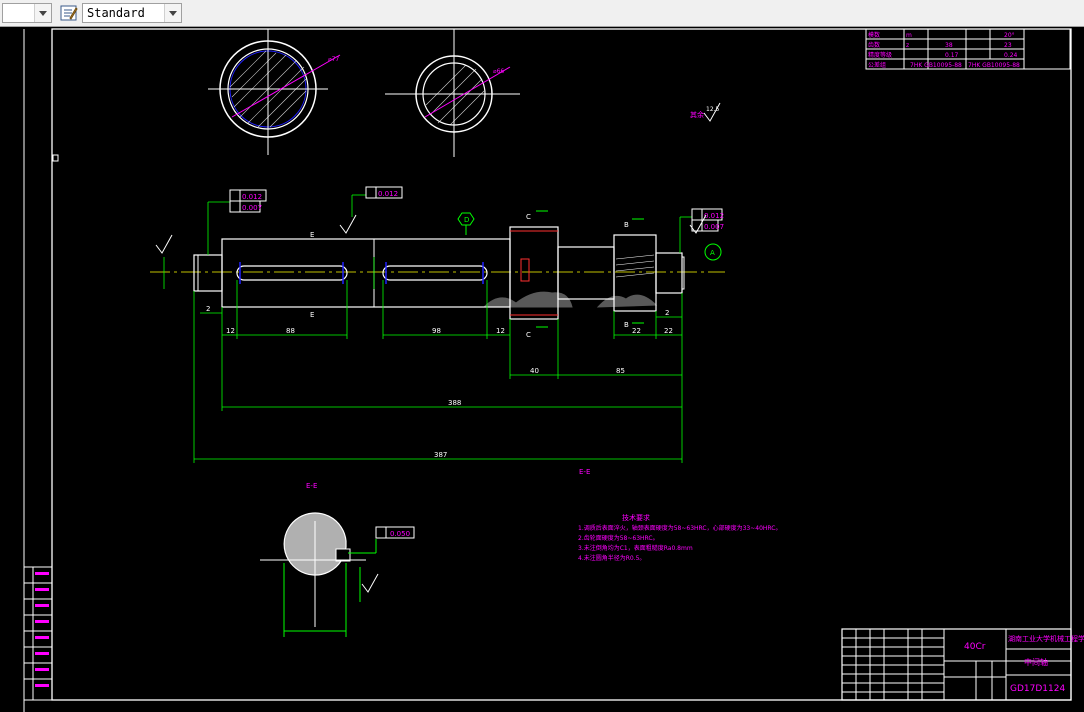  Describe the element at coordinates (116, 13) in the screenshot. I see `text-style-dropdown-value: Standard` at that location.